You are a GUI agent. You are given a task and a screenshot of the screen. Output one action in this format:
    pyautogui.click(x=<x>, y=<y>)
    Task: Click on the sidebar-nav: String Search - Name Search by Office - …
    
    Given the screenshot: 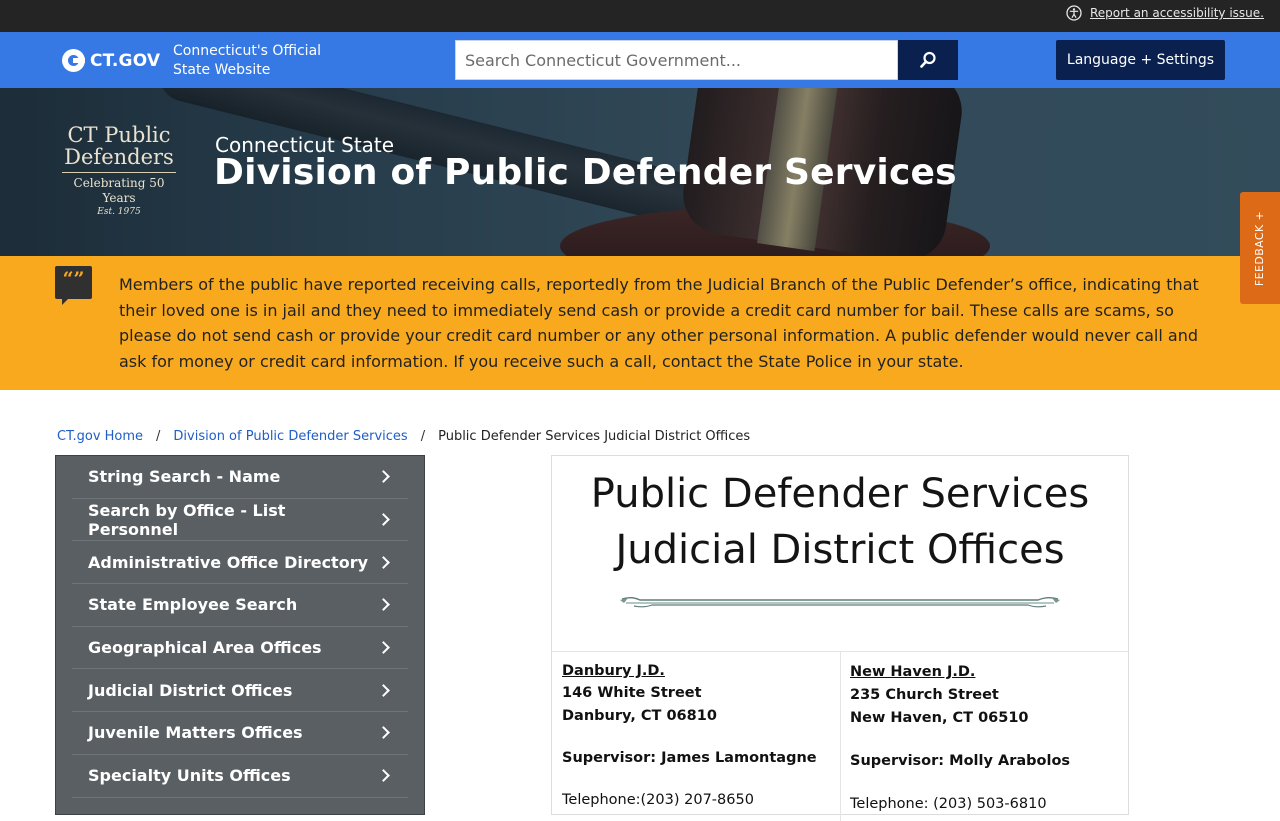 What is the action you would take?
    pyautogui.click(x=240, y=635)
    